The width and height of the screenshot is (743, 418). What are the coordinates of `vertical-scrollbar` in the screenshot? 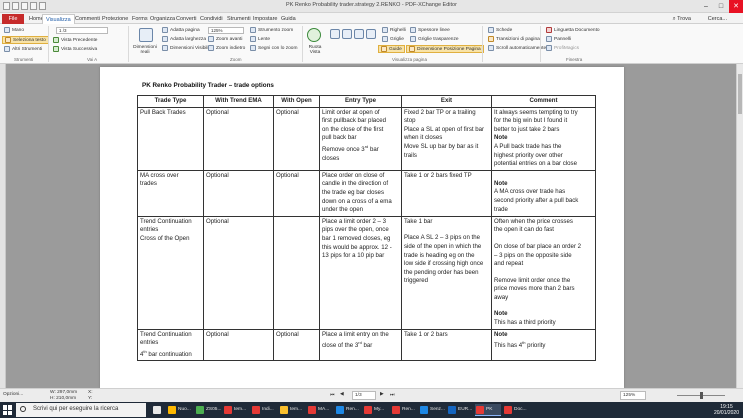 It's located at (739, 226).